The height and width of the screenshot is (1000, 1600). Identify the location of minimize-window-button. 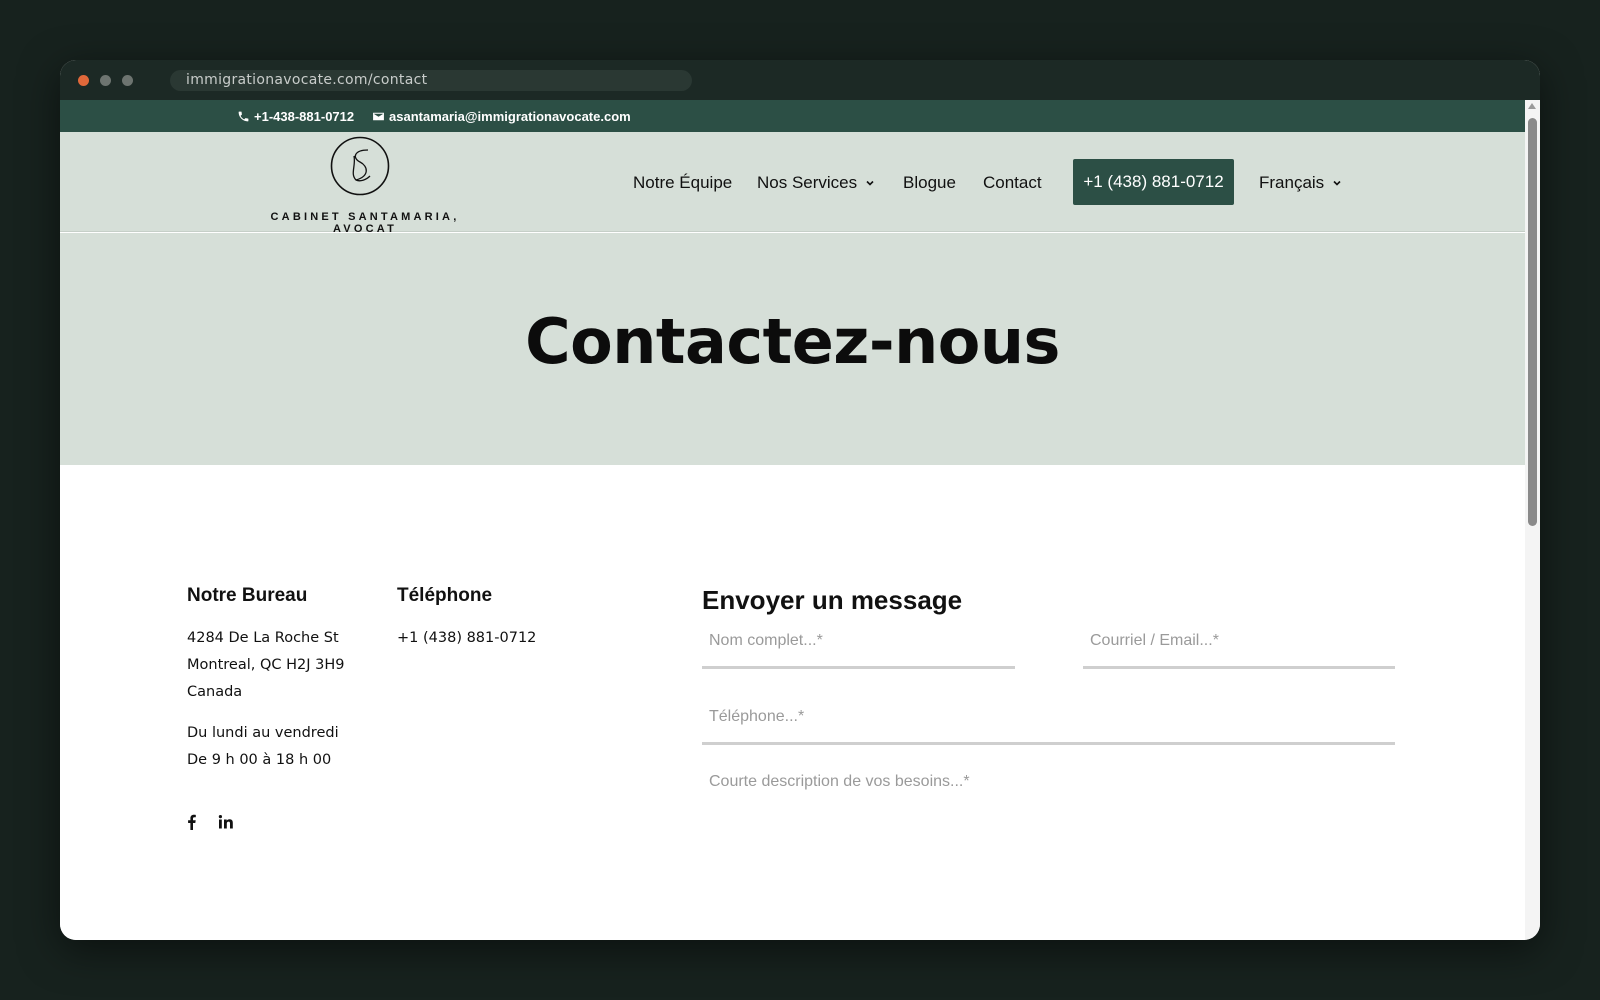
(105, 80).